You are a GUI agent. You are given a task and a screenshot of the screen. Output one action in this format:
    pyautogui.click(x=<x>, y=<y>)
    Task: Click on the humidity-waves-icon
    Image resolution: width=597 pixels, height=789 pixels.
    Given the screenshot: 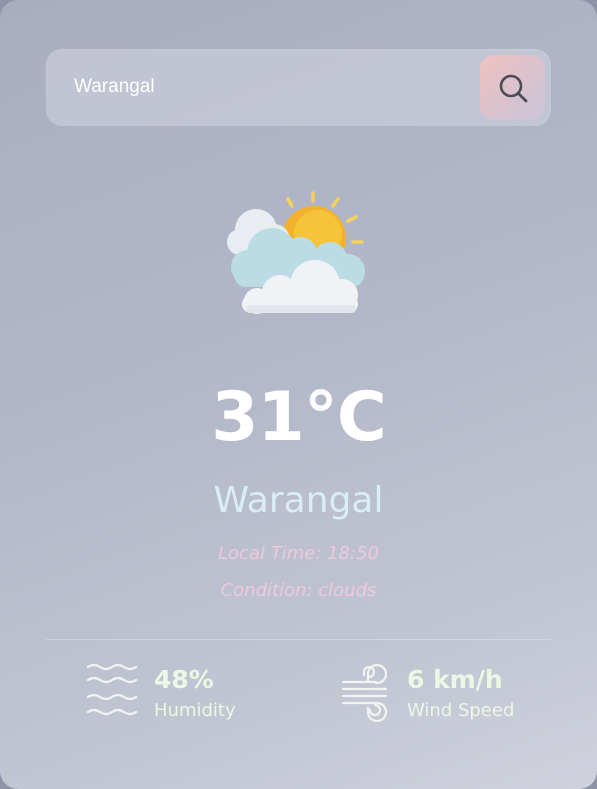 What is the action you would take?
    pyautogui.click(x=112, y=689)
    